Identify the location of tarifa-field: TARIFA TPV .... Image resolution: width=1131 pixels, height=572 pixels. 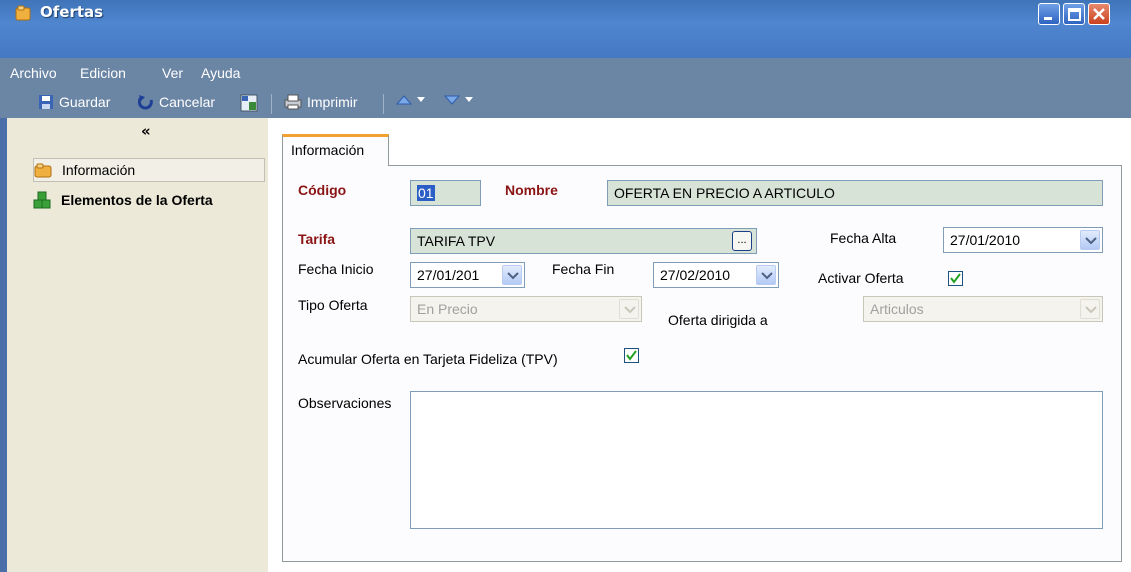
(583, 241).